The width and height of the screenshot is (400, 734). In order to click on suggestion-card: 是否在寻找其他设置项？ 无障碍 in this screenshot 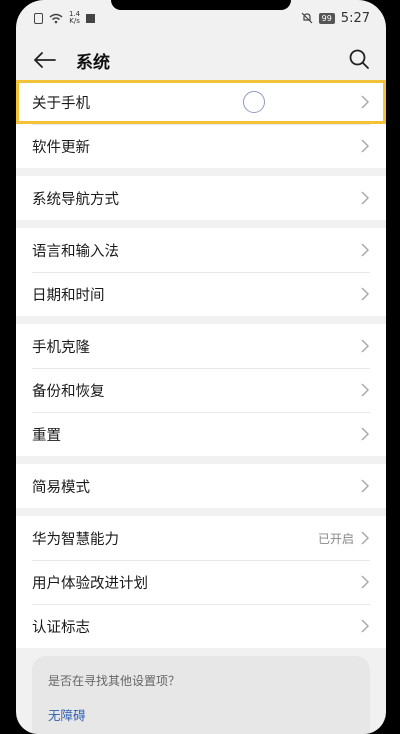, I will do `click(201, 695)`.